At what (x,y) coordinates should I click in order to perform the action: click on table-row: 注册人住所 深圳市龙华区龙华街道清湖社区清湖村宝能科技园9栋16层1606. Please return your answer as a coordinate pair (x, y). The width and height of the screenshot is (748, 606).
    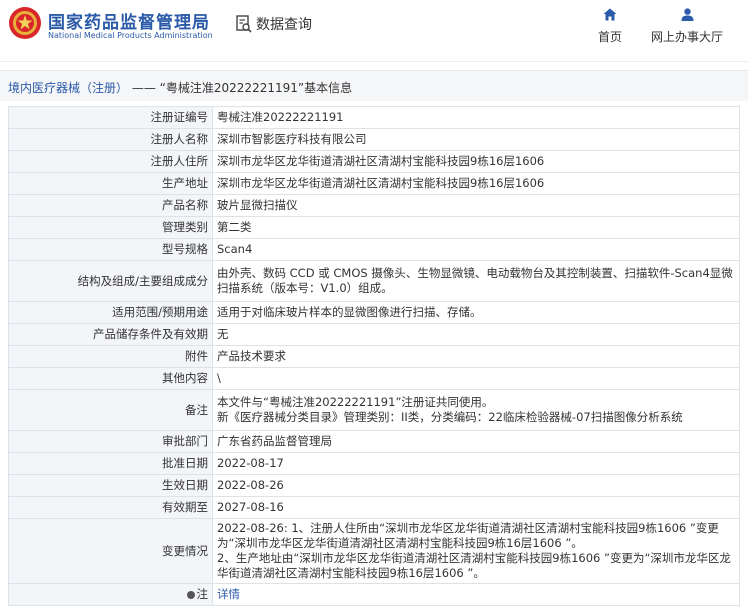
    Looking at the image, I should click on (374, 161).